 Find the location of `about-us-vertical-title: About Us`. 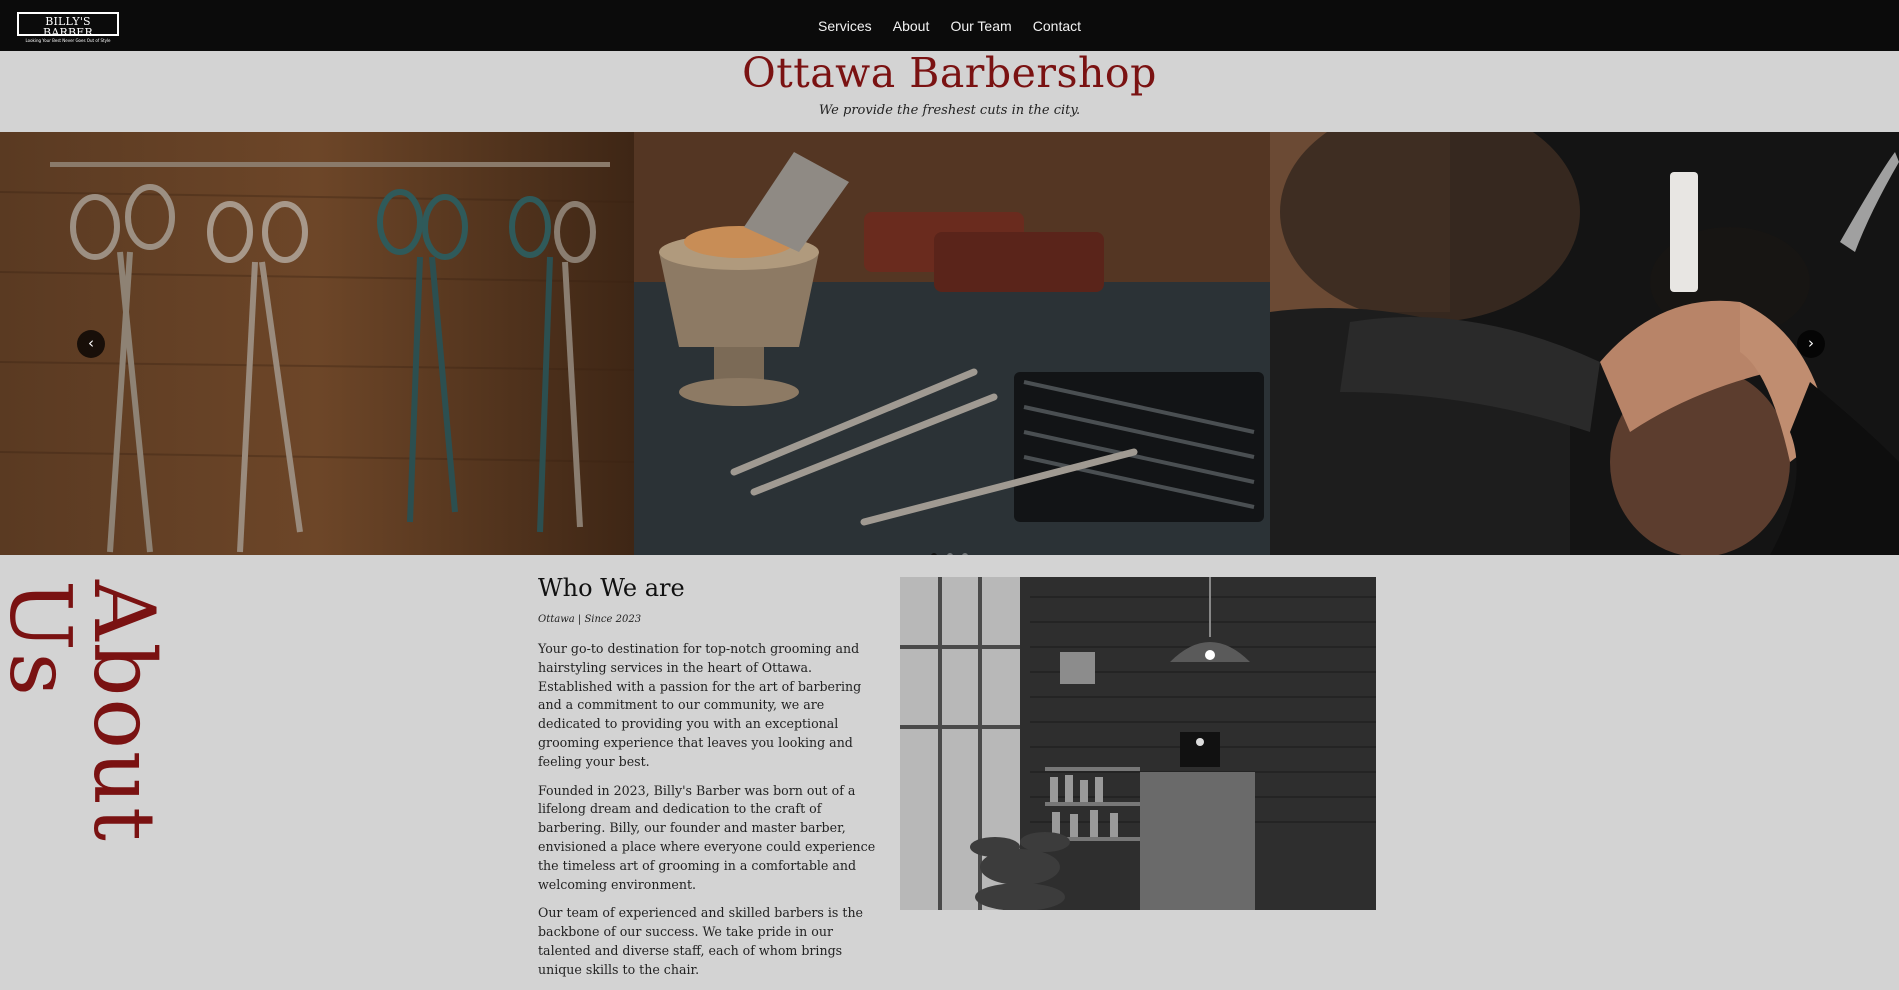

about-us-vertical-title: About Us is located at coordinates (86, 711).